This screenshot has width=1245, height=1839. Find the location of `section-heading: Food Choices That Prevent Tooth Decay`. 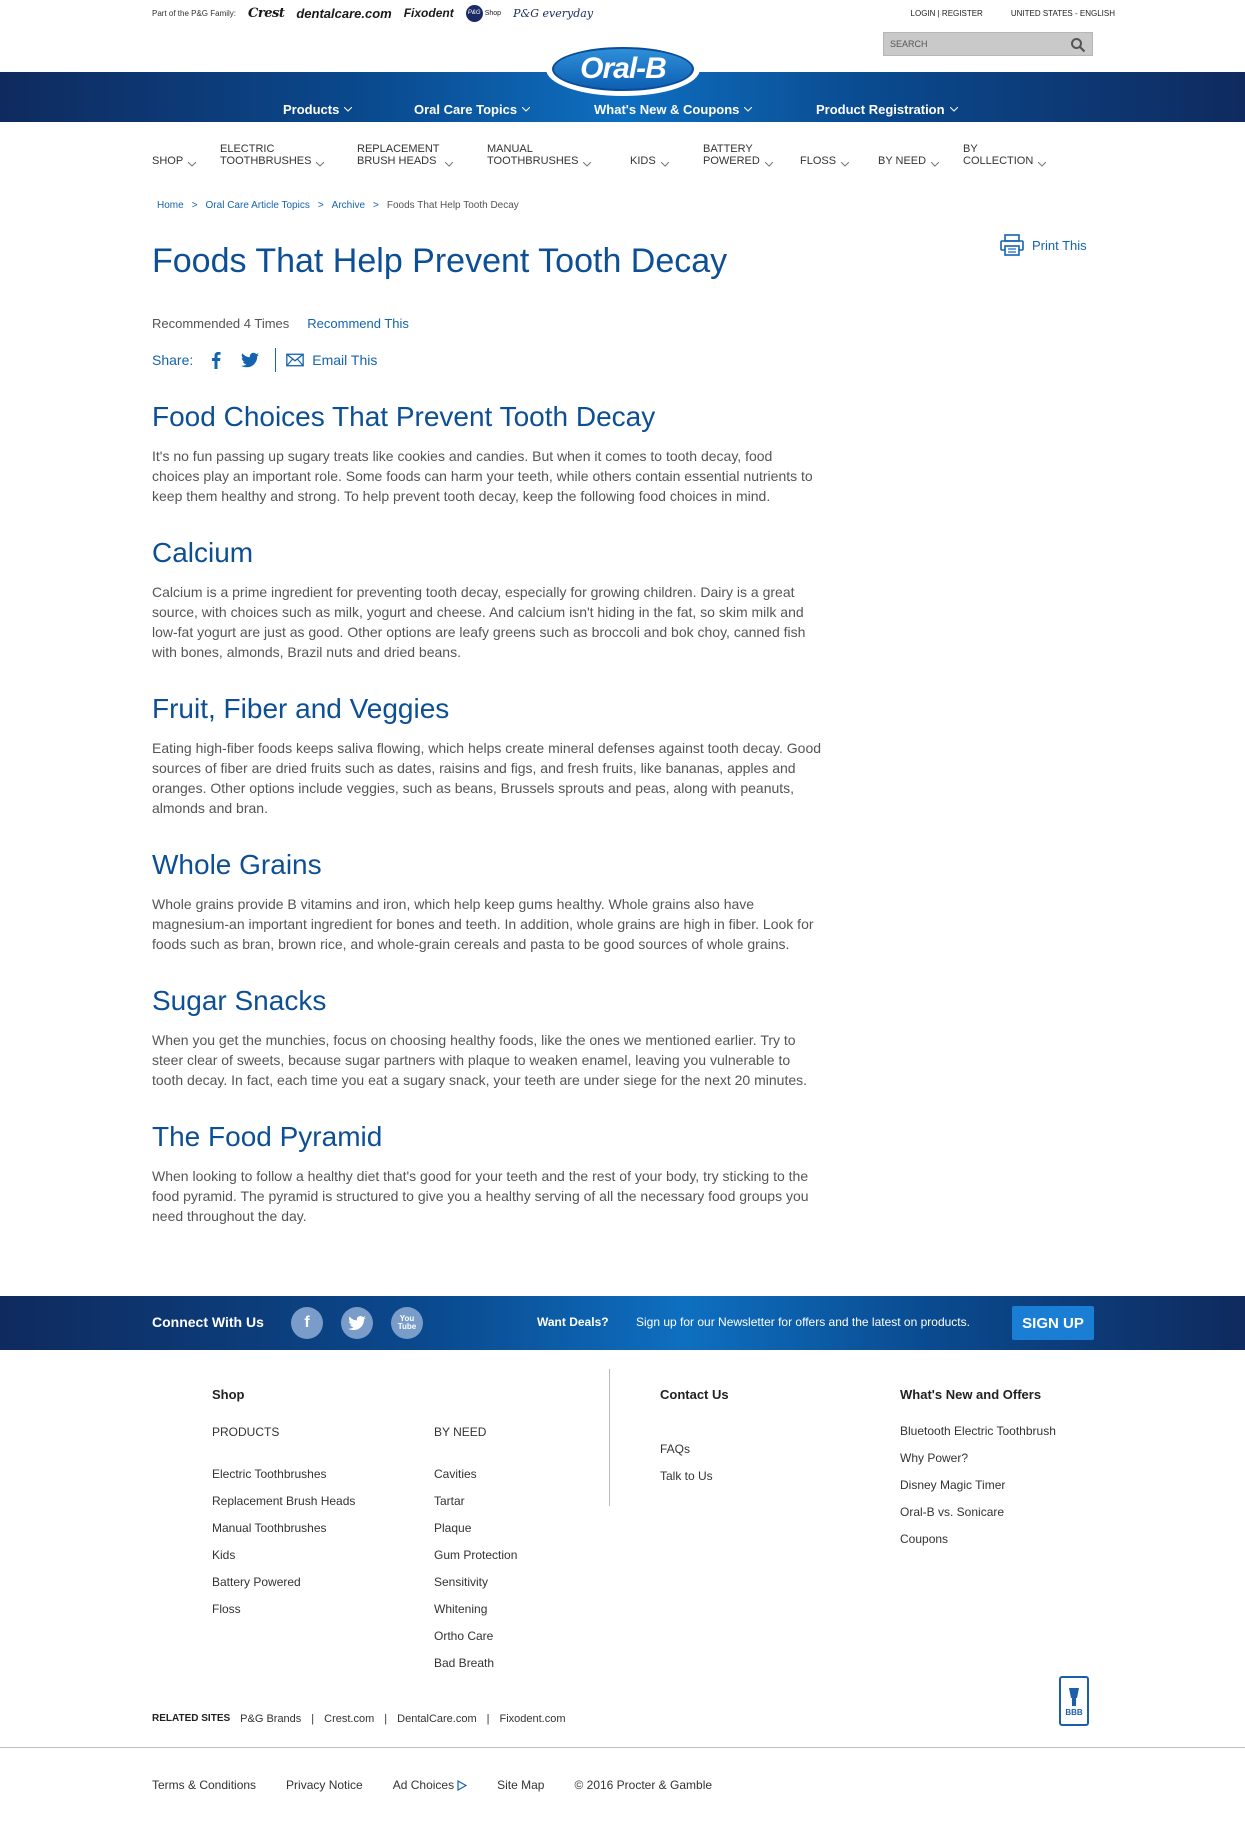

section-heading: Food Choices That Prevent Tooth Decay is located at coordinates (404, 416).